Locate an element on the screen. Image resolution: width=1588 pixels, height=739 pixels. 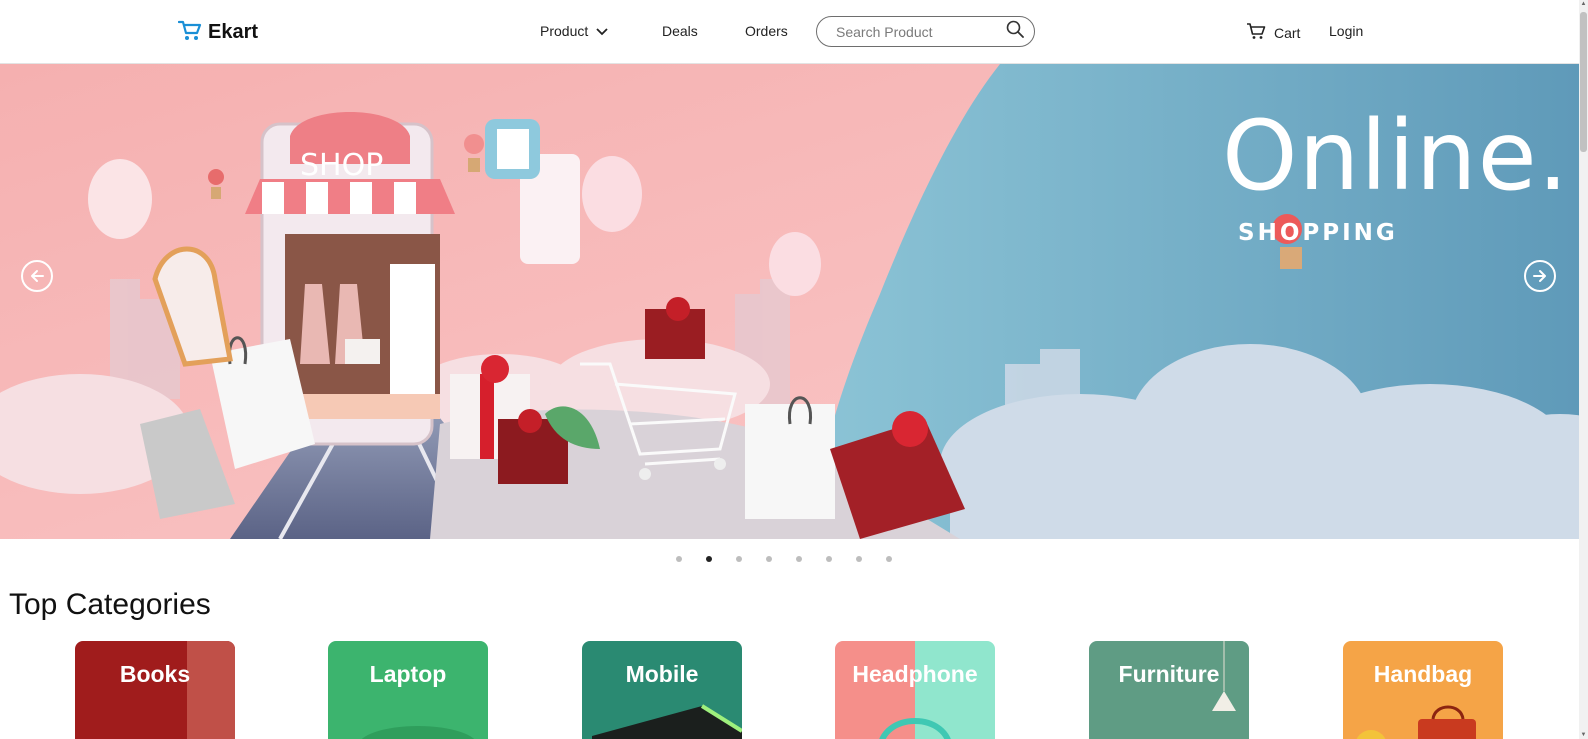
category-label: Furniture is located at coordinates (1169, 674).